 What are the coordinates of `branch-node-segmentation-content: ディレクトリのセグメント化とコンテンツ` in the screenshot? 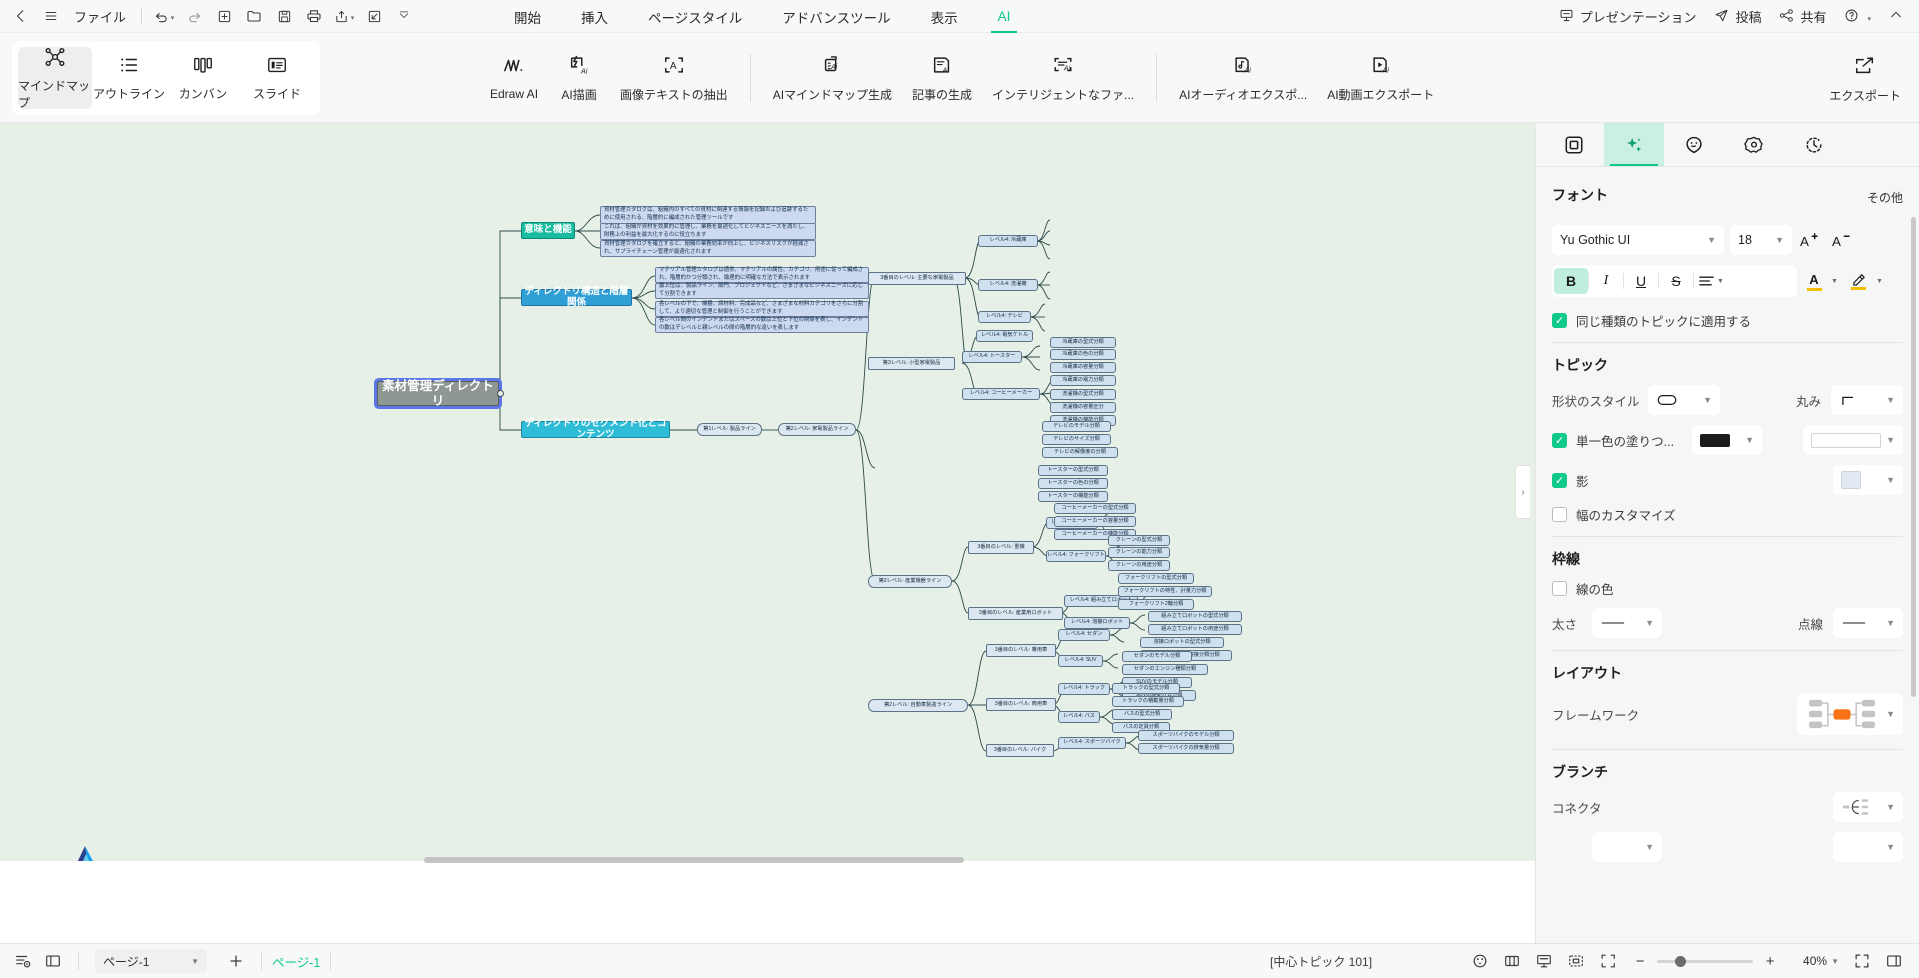 It's located at (595, 428).